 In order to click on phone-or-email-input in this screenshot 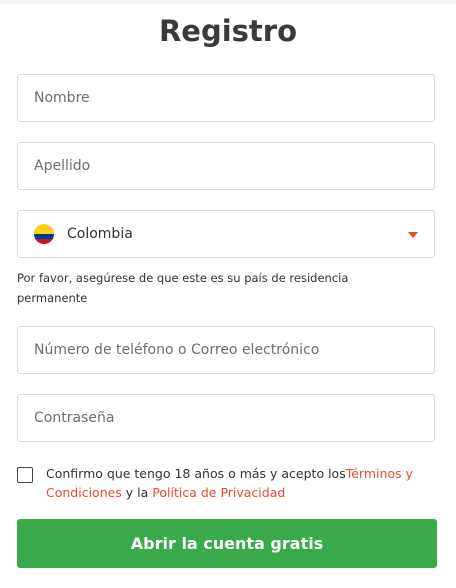, I will do `click(226, 350)`.